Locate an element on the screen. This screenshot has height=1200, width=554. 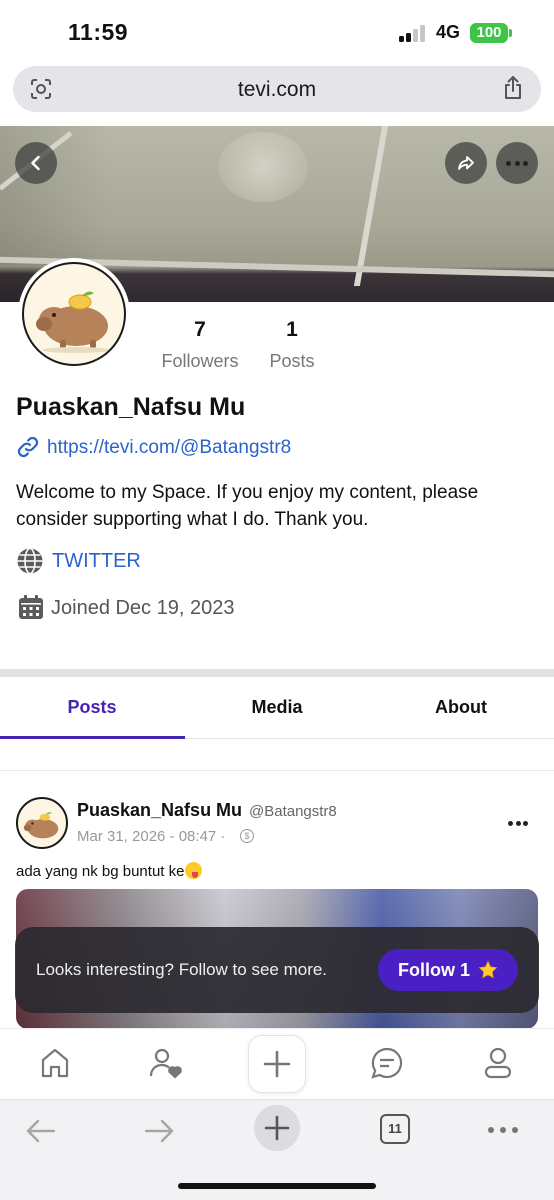
home-icon is located at coordinates (55, 1063).